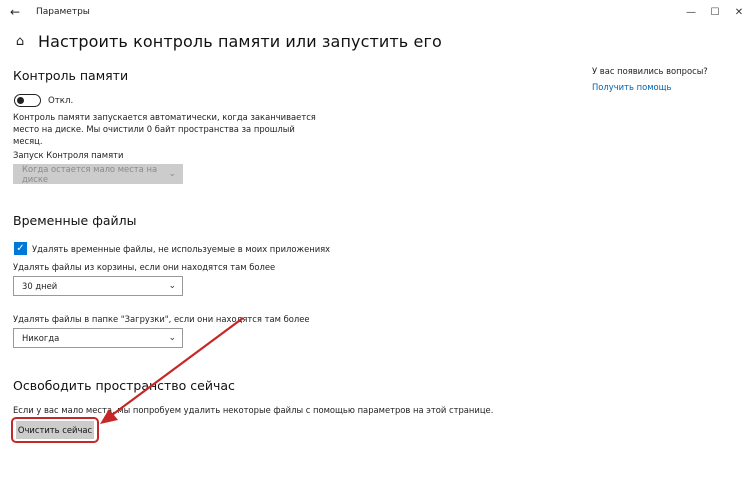  Describe the element at coordinates (177, 366) in the screenshot. I see `annotation-arrow-line` at that location.